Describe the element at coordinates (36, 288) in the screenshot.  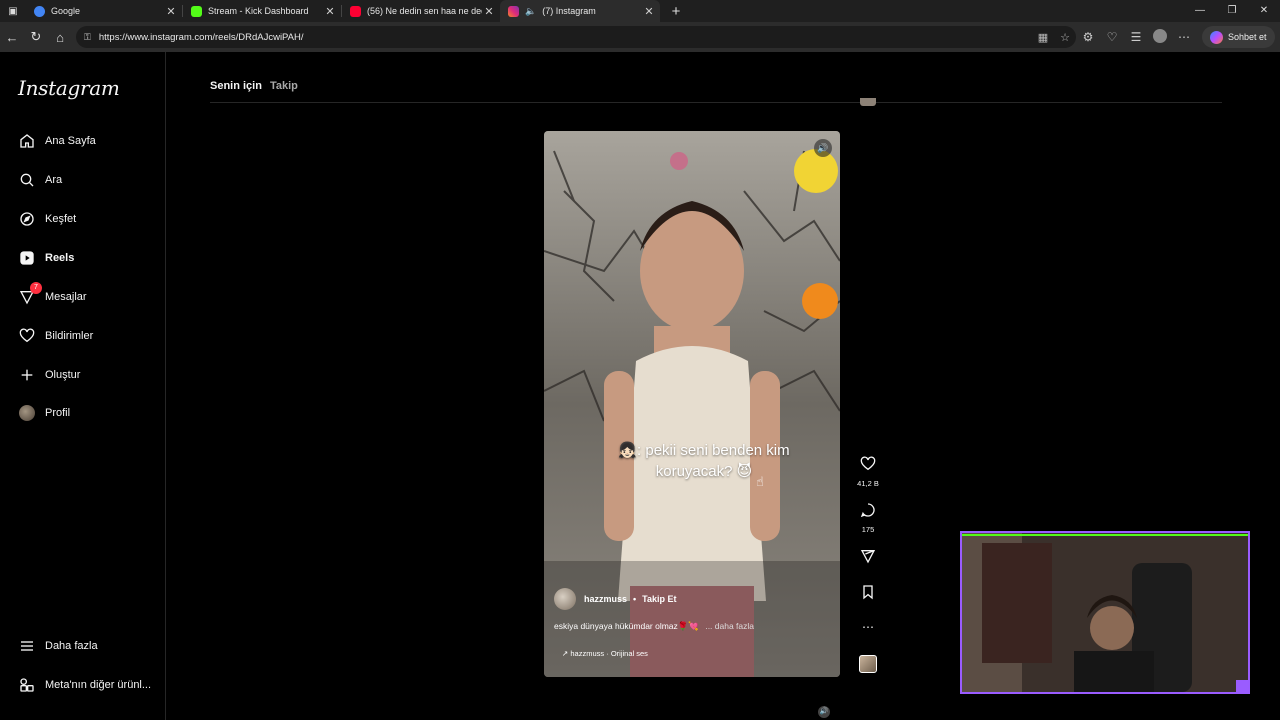
I see `message-count-badge: 7` at that location.